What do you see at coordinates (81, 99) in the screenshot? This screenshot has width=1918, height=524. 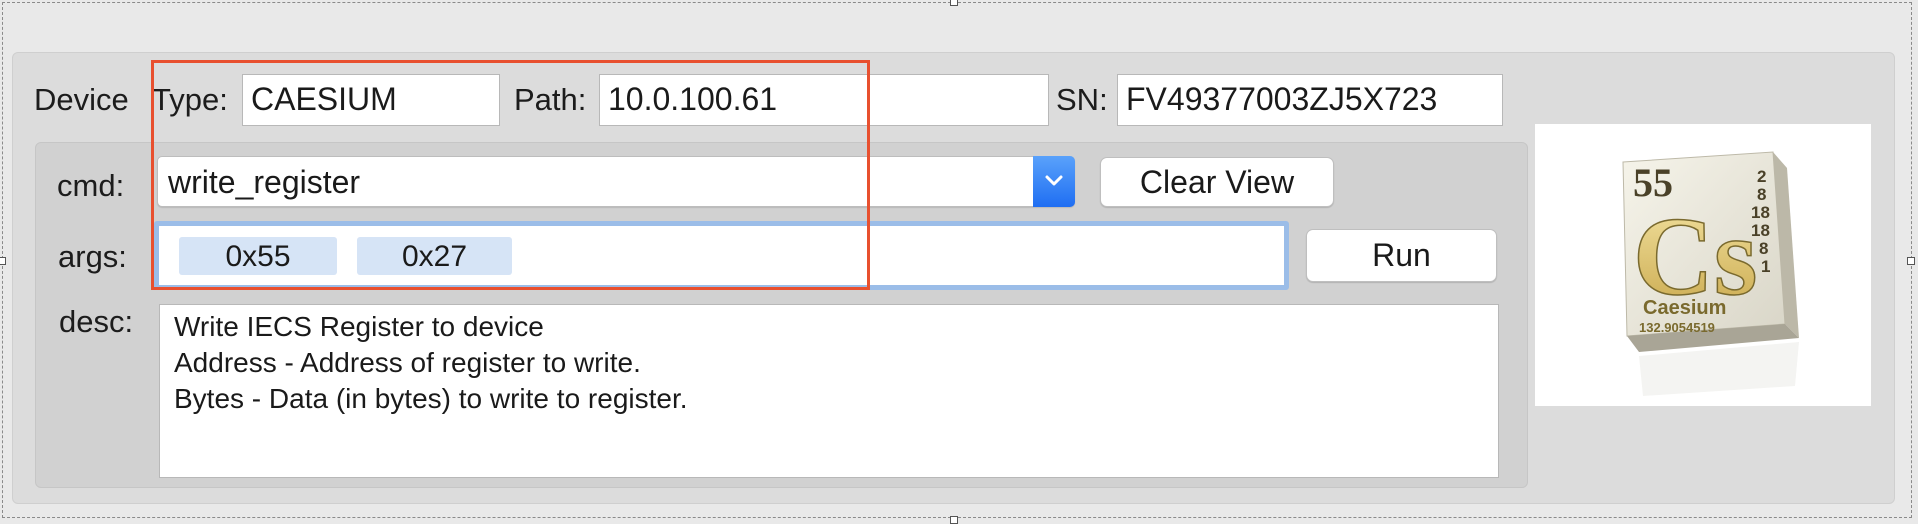 I see `device-label: Device` at bounding box center [81, 99].